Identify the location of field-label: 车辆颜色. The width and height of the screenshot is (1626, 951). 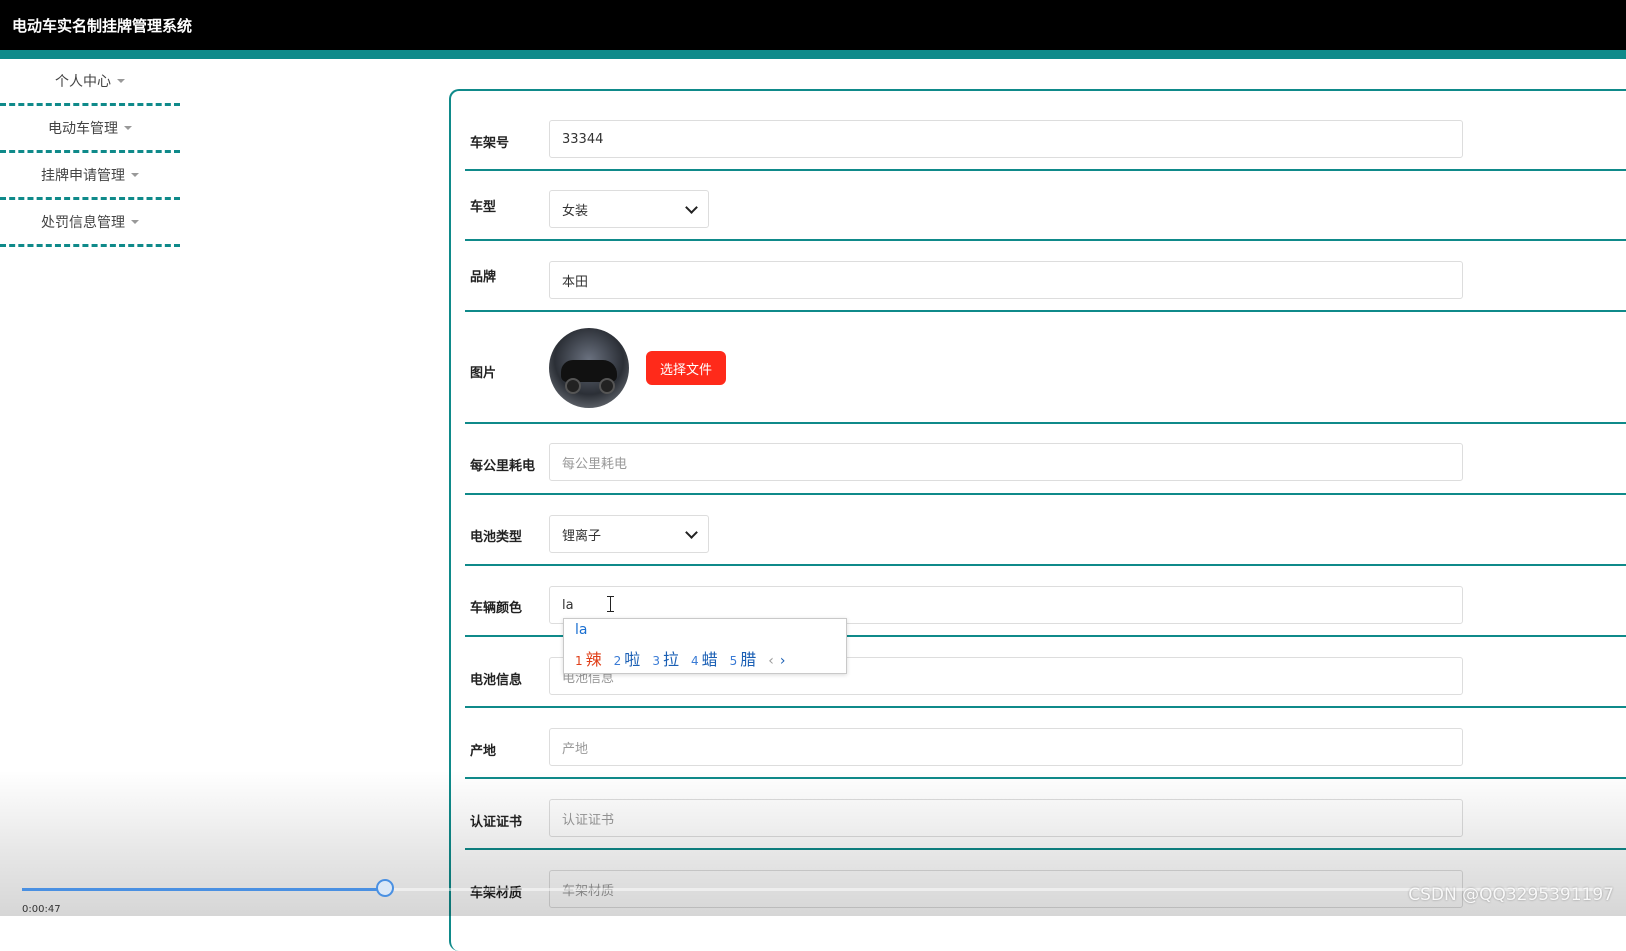
(496, 608).